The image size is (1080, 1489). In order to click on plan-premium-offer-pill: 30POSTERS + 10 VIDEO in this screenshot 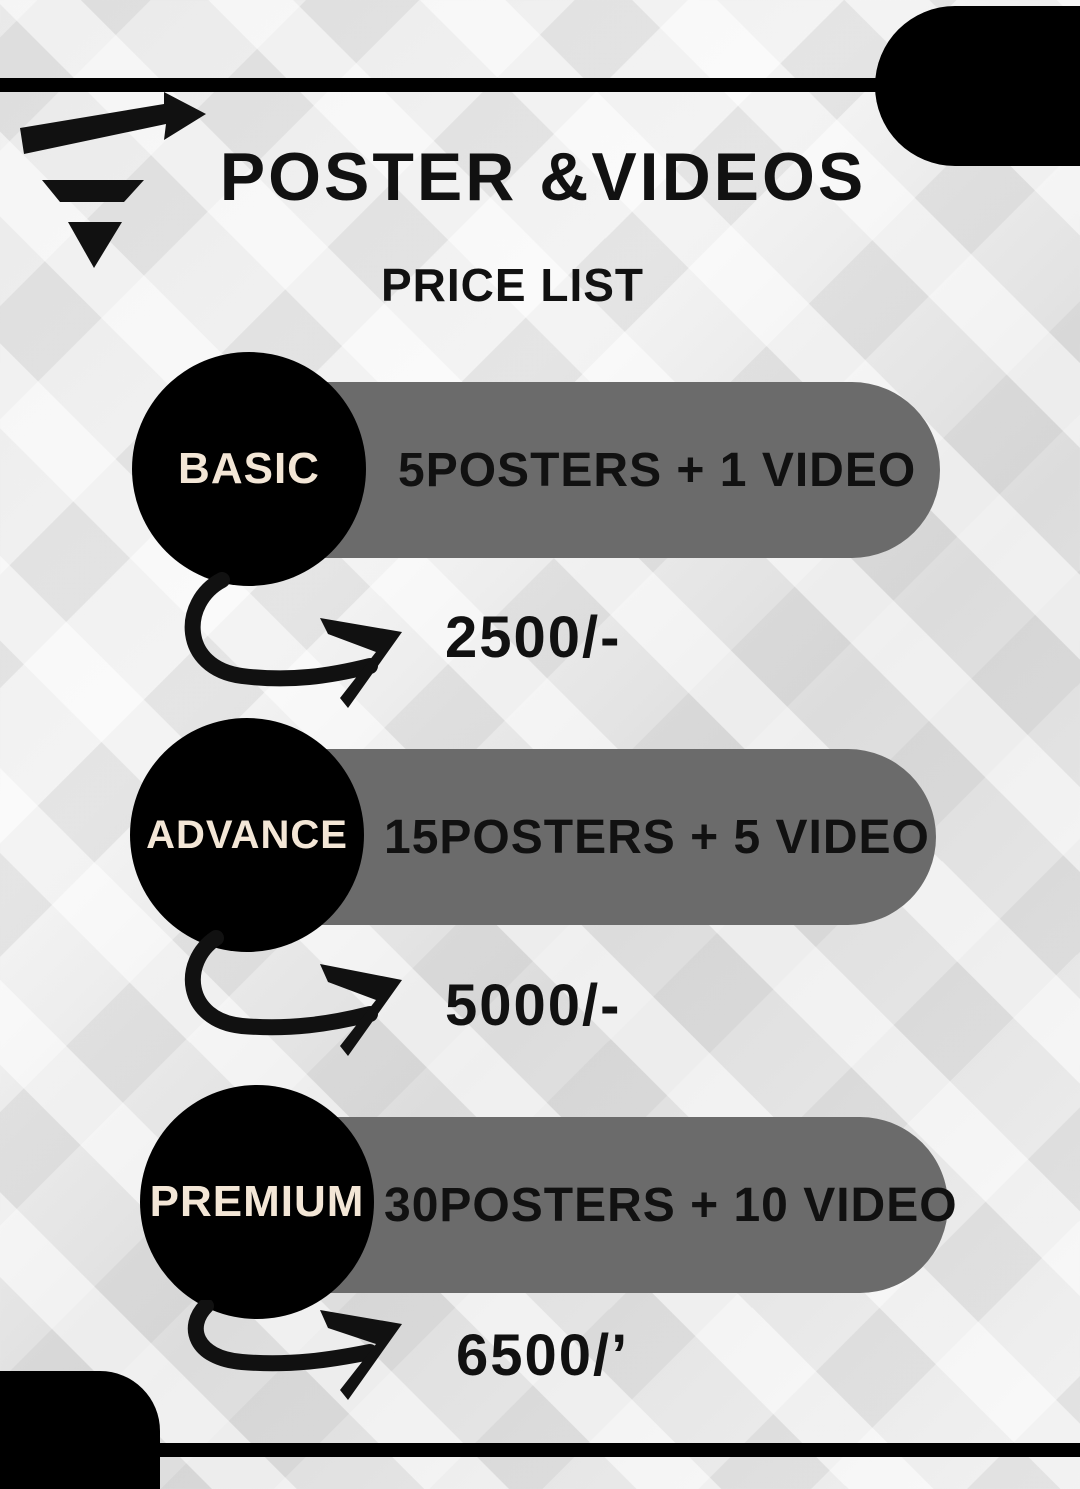, I will do `click(628, 1205)`.